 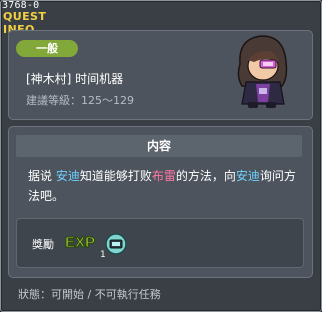 I want to click on quest-name: [神木村] 时间机器, so click(x=75, y=79).